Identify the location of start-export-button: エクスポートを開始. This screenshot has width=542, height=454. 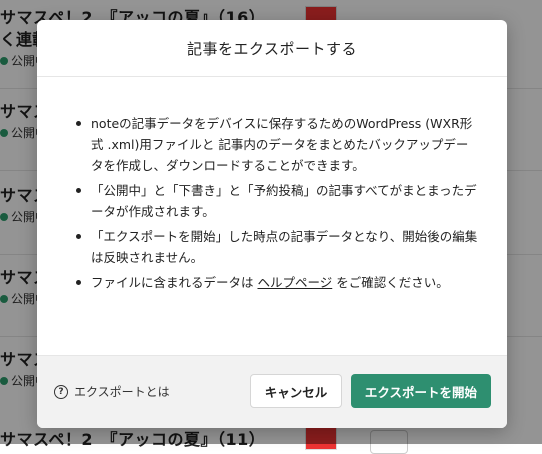
(421, 391).